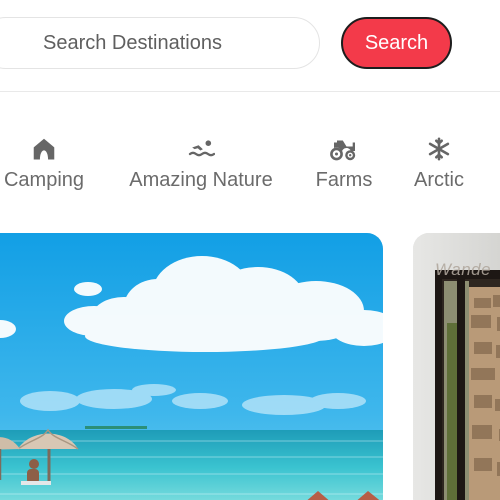 The width and height of the screenshot is (500, 500). I want to click on category-amazing-nature: Amazing Nature, so click(201, 164).